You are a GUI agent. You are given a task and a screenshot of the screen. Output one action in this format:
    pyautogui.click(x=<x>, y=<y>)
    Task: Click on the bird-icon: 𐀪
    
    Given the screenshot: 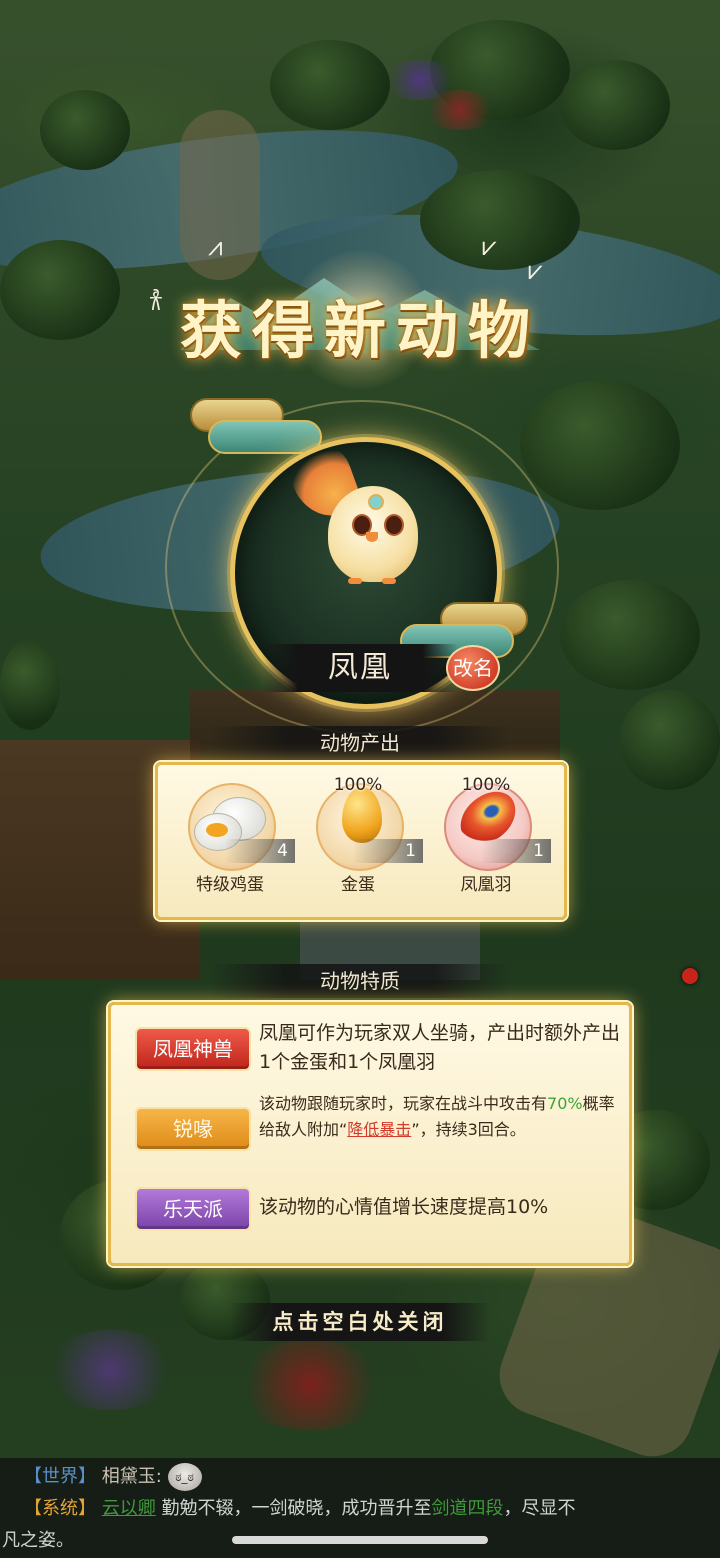 What is the action you would take?
    pyautogui.click(x=156, y=302)
    